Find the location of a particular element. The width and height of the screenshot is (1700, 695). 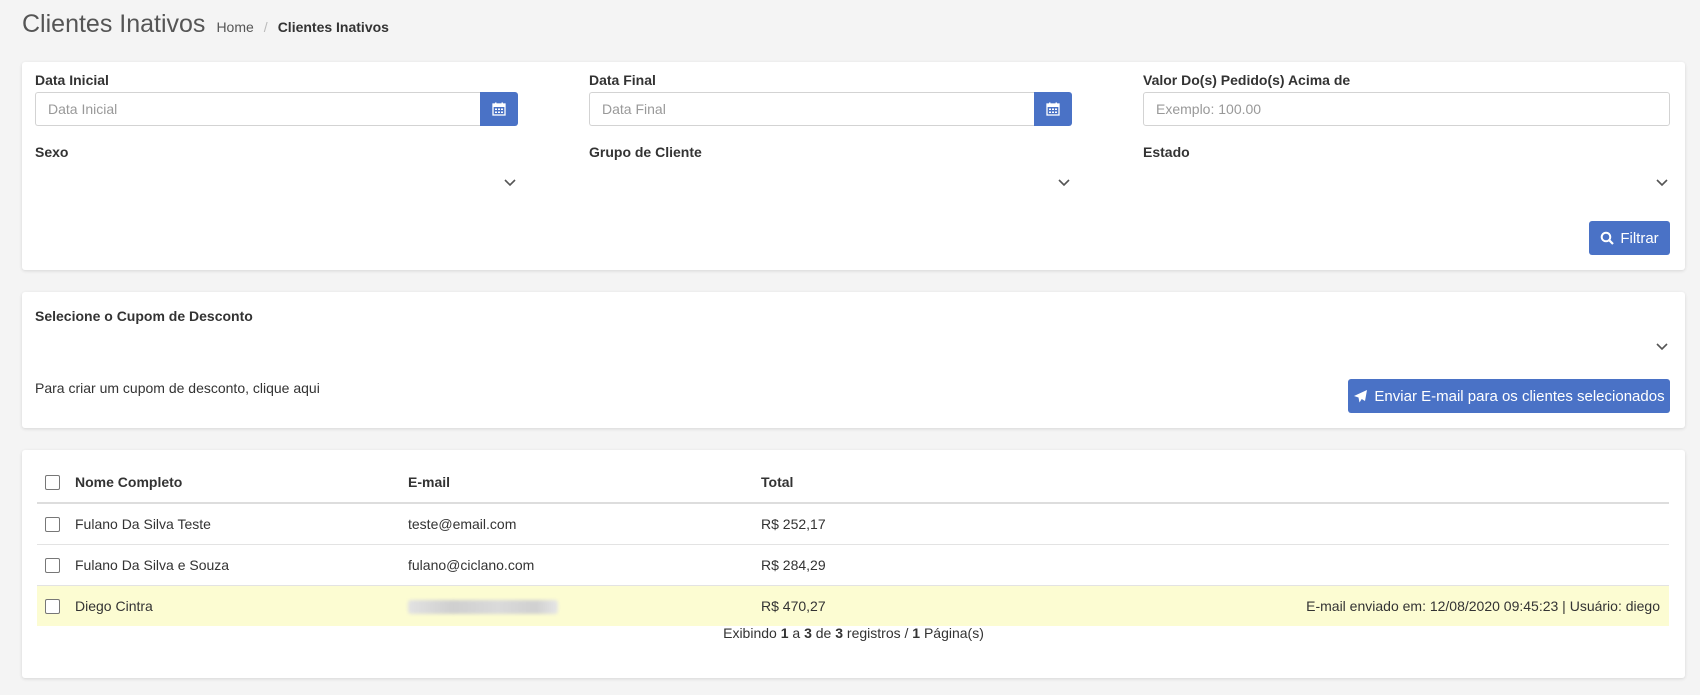

end-date-label: Data Final is located at coordinates (622, 80).